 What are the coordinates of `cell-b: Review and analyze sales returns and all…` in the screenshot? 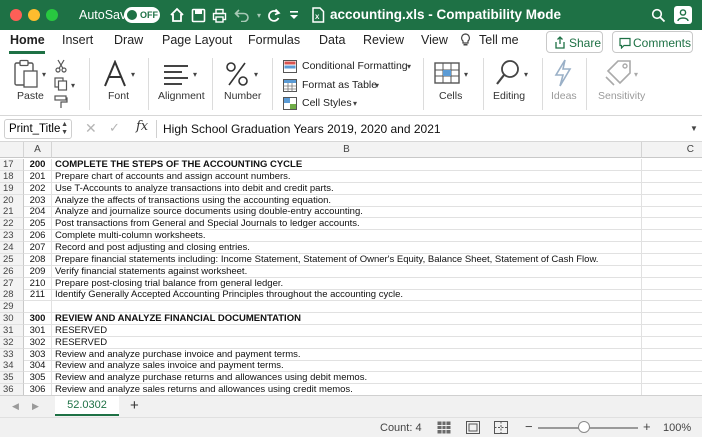 It's located at (347, 389).